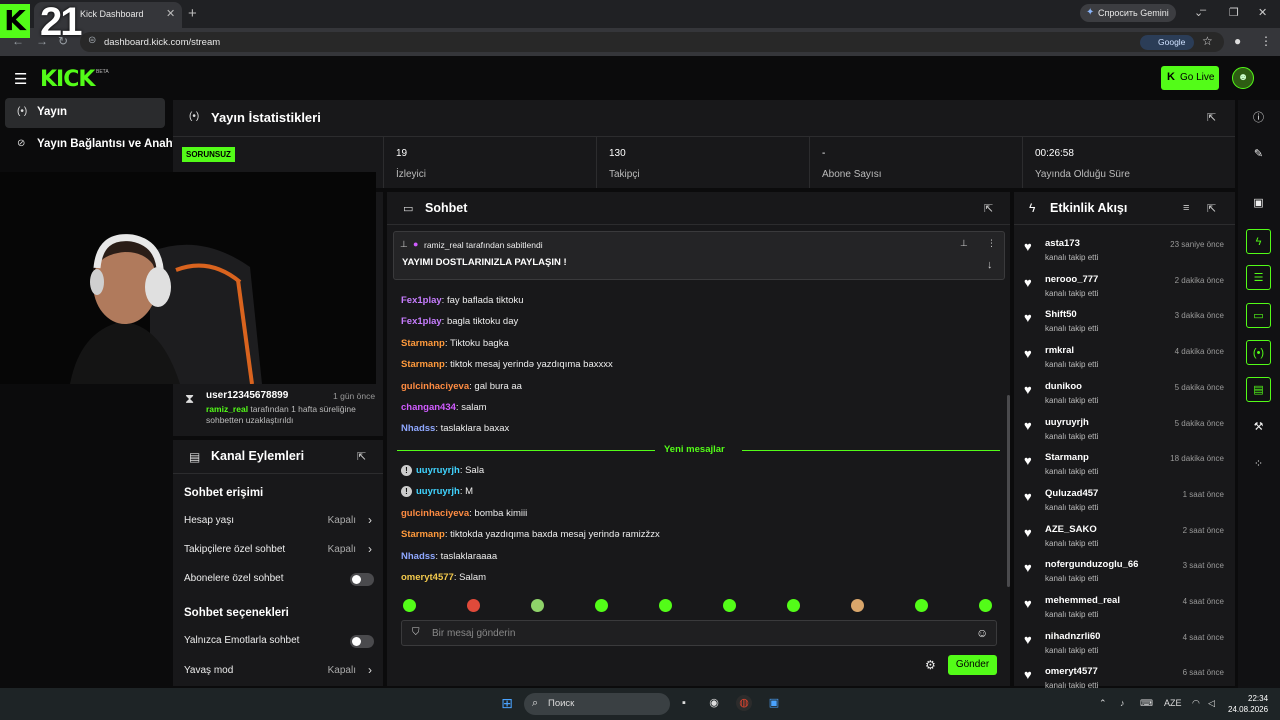 The height and width of the screenshot is (720, 1280). Describe the element at coordinates (1262, 12) in the screenshot. I see `close-window-icon: ✕` at that location.